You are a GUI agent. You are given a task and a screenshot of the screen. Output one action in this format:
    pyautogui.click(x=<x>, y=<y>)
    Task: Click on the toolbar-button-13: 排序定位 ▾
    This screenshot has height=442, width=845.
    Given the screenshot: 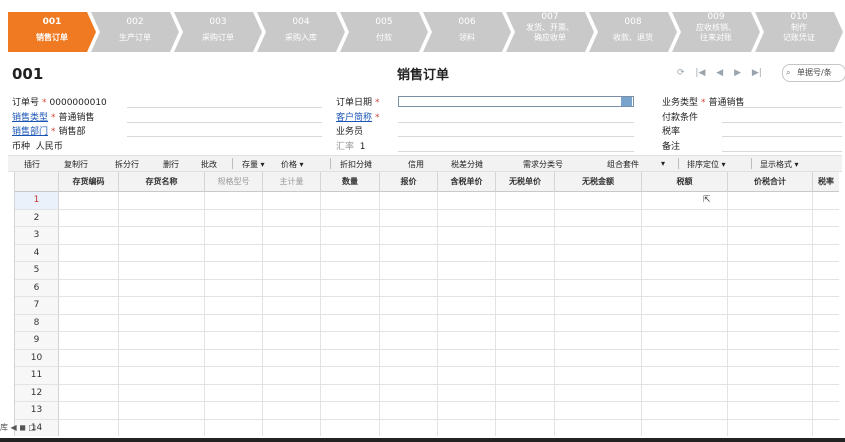 What is the action you would take?
    pyautogui.click(x=706, y=164)
    